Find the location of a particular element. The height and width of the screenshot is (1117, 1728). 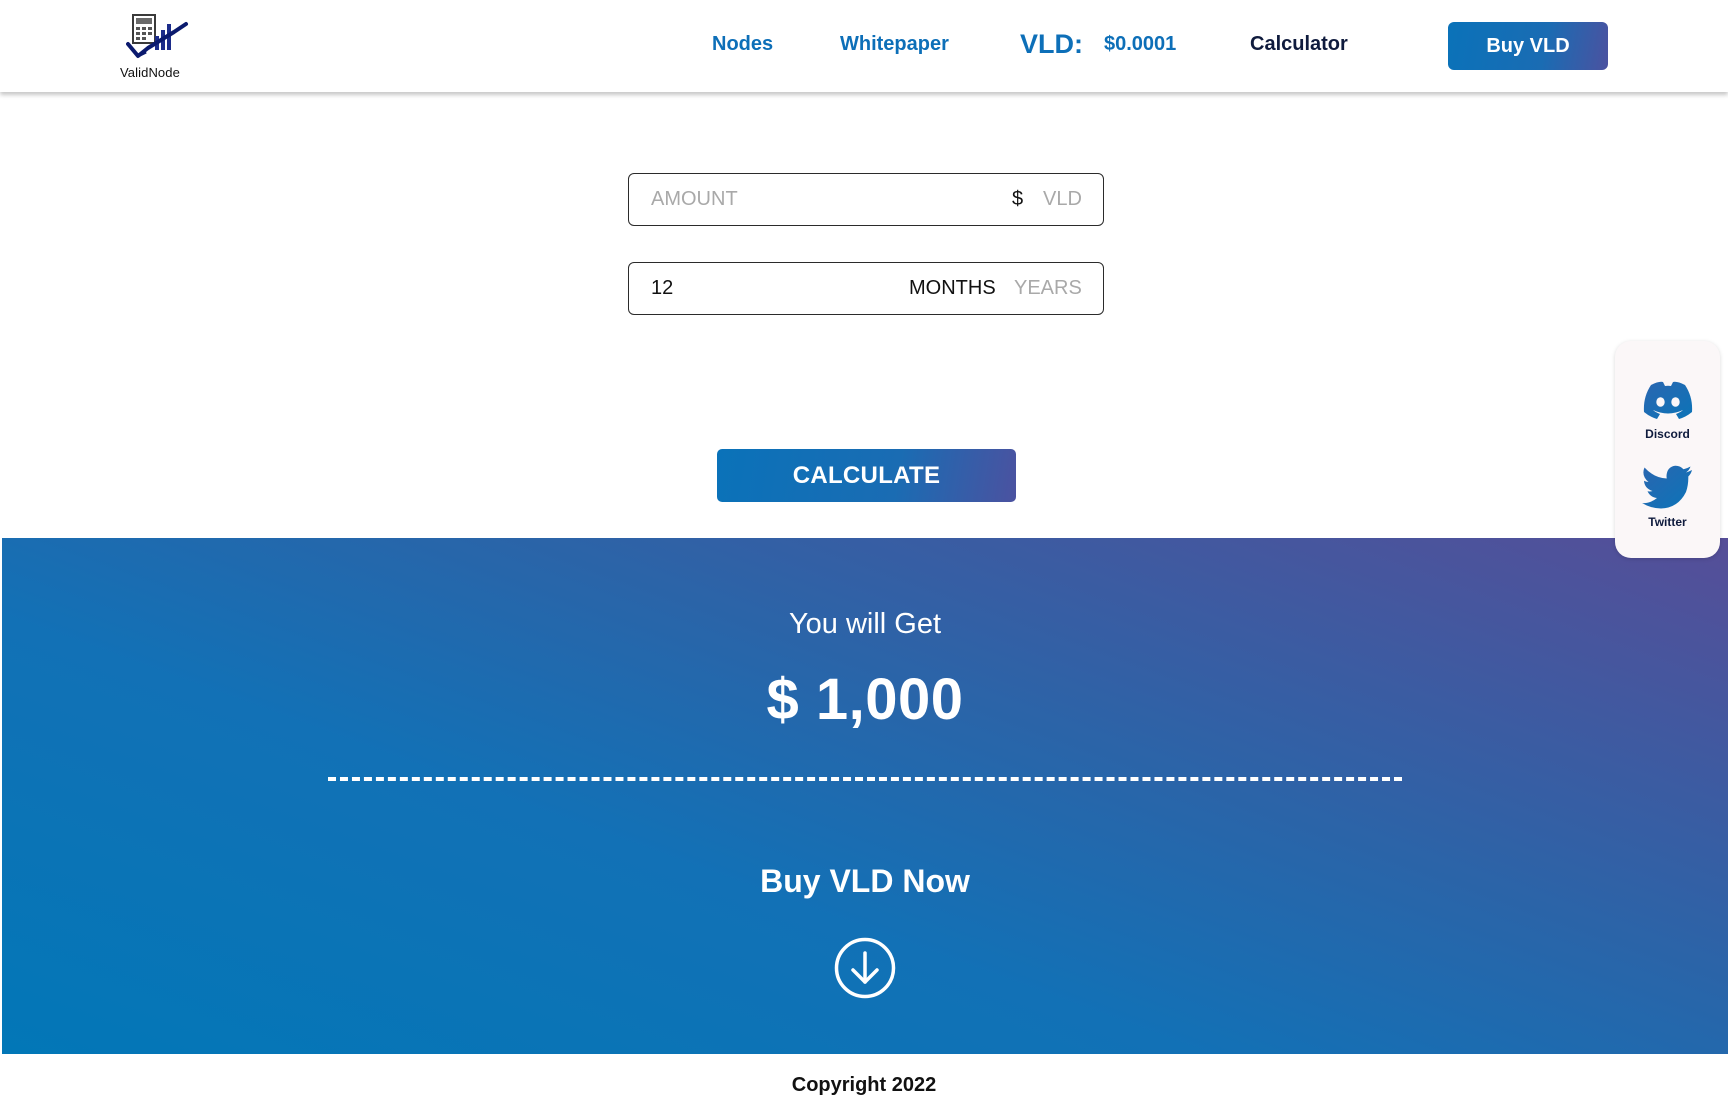

twitter-icon is located at coordinates (1666, 487).